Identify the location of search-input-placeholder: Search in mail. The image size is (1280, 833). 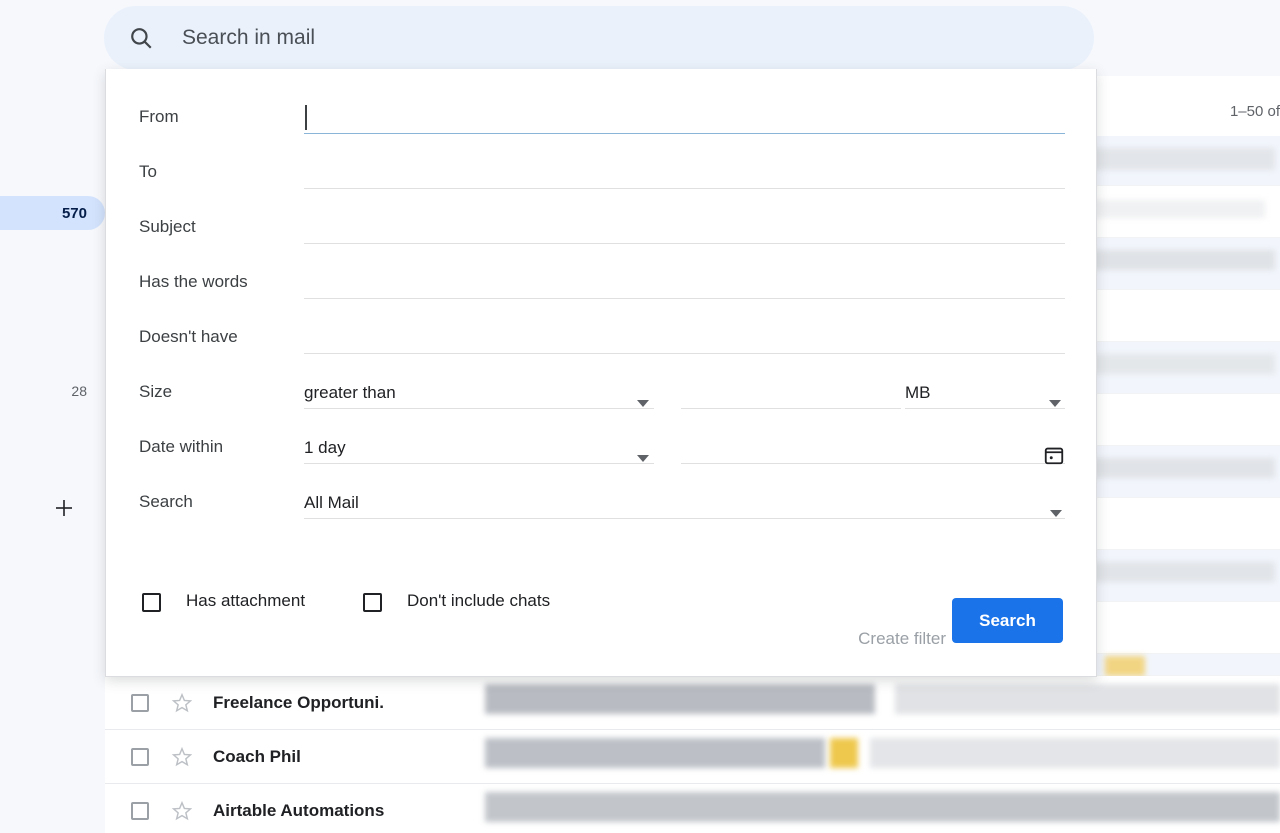
(248, 38).